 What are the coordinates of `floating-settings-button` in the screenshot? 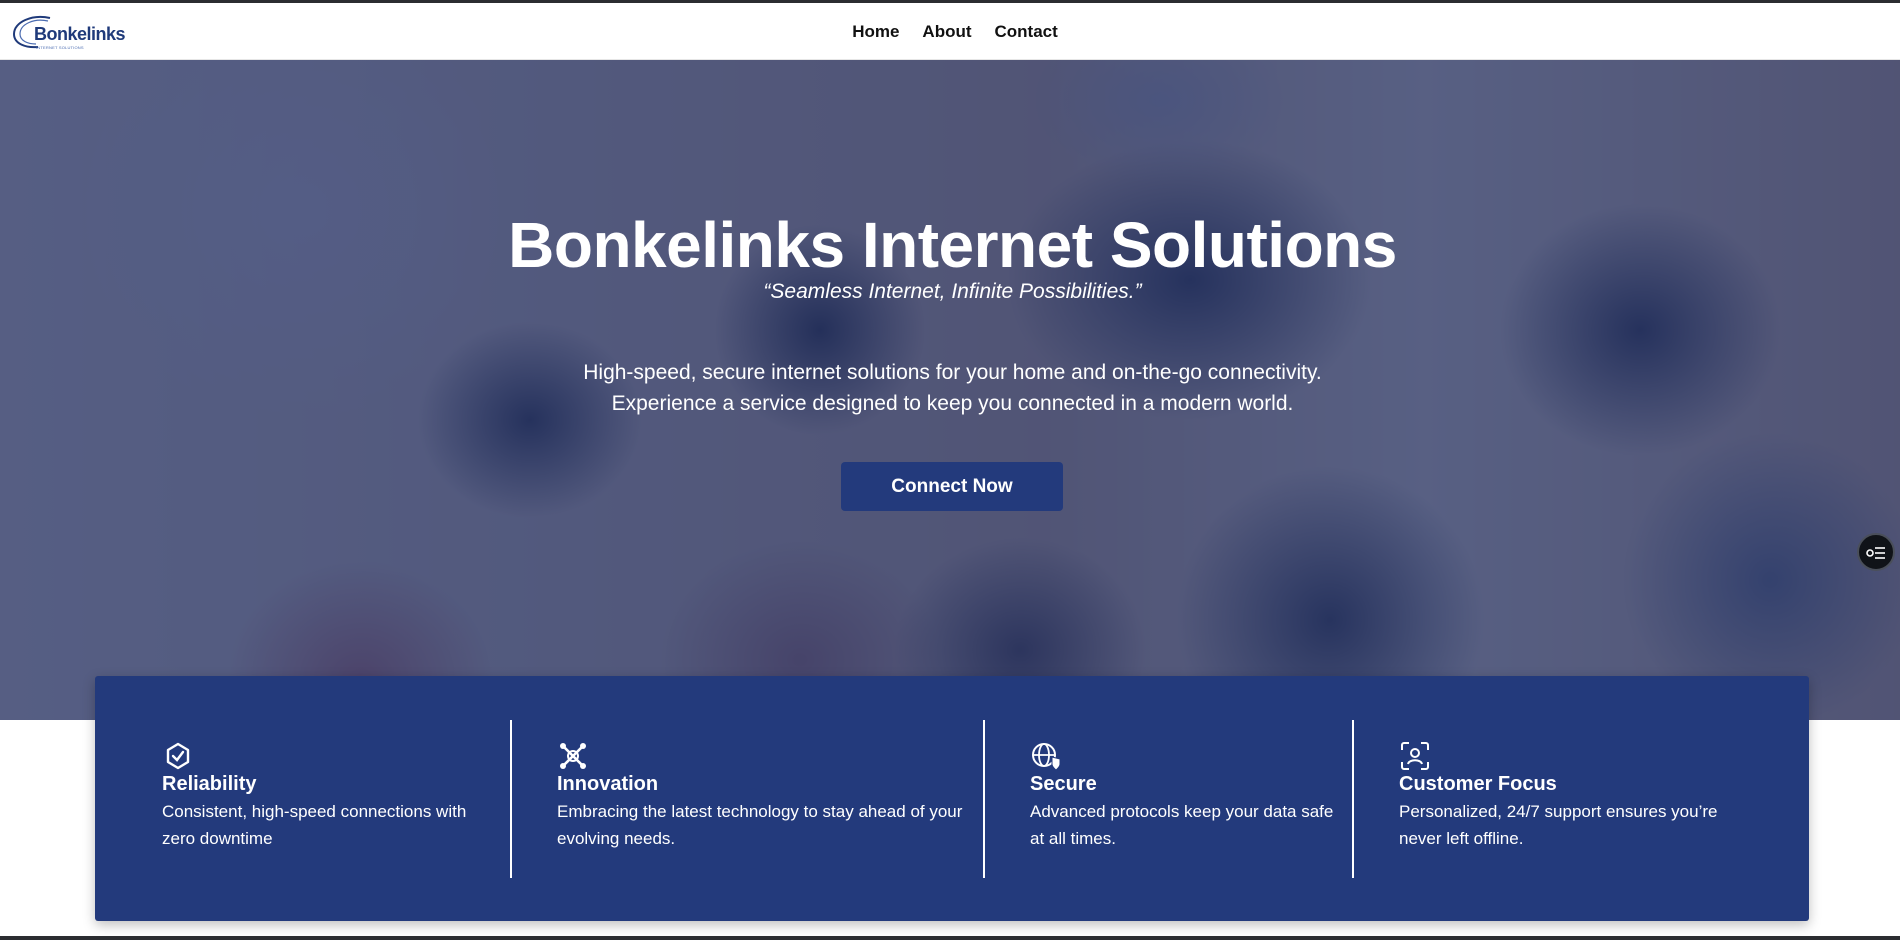 It's located at (1876, 552).